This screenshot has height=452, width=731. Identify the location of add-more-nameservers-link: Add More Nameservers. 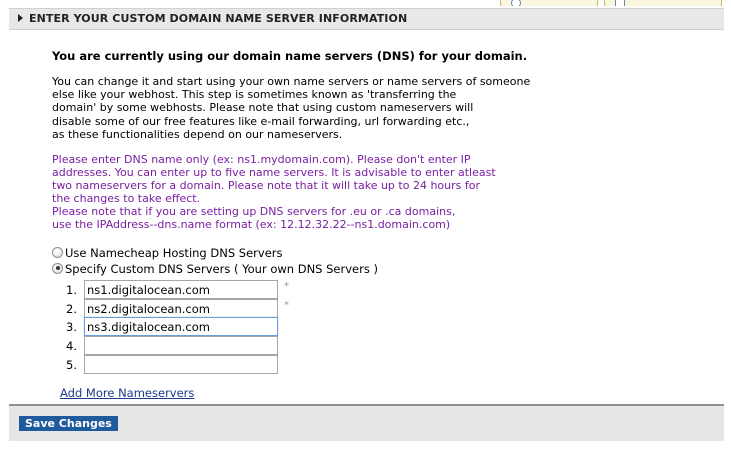
(127, 393).